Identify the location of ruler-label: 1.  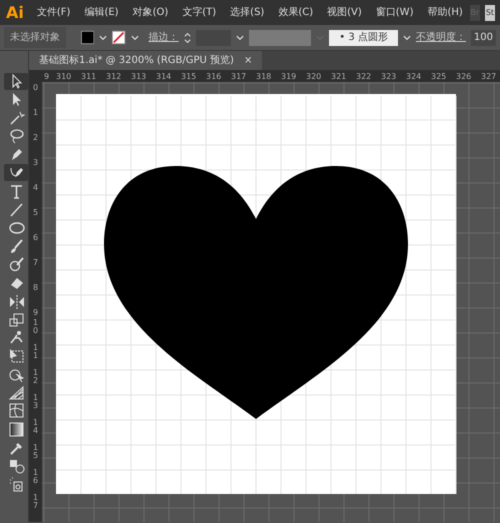
(35, 113).